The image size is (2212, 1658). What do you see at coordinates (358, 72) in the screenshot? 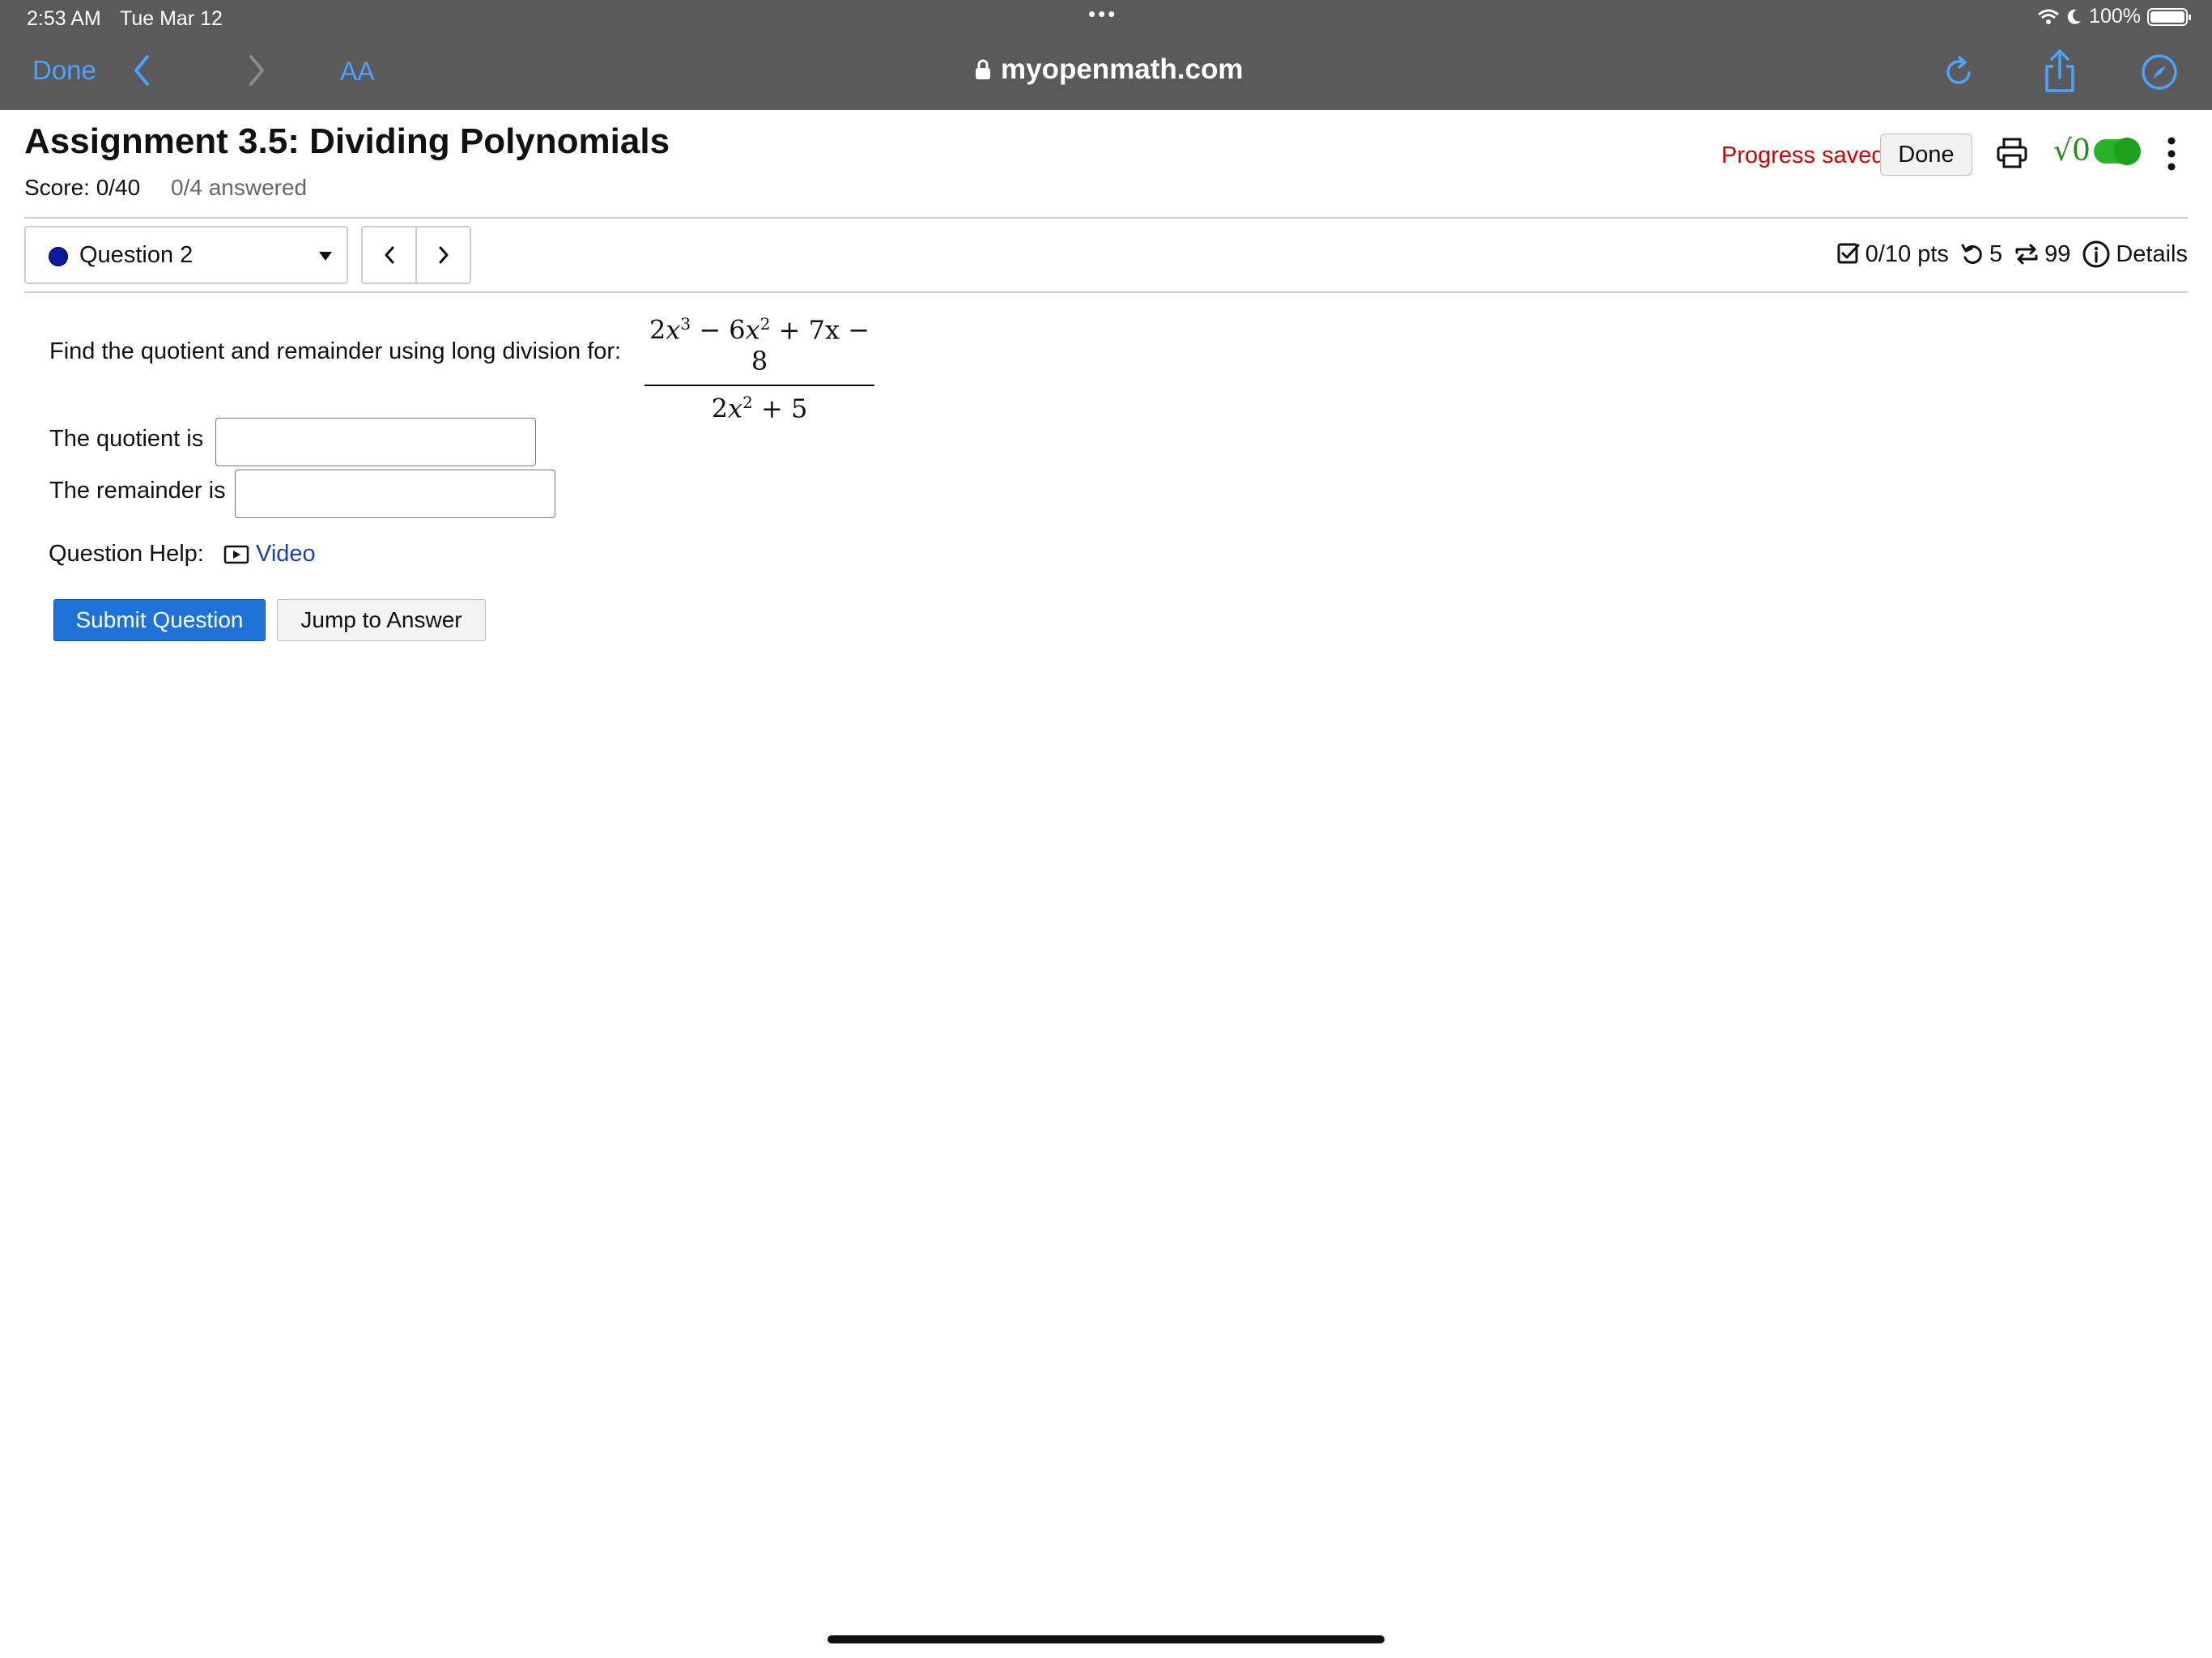
I see `text-size-button: AA` at bounding box center [358, 72].